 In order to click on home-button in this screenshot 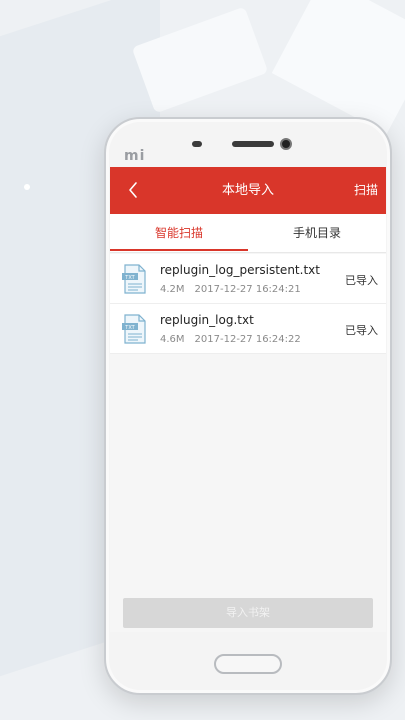, I will do `click(248, 664)`.